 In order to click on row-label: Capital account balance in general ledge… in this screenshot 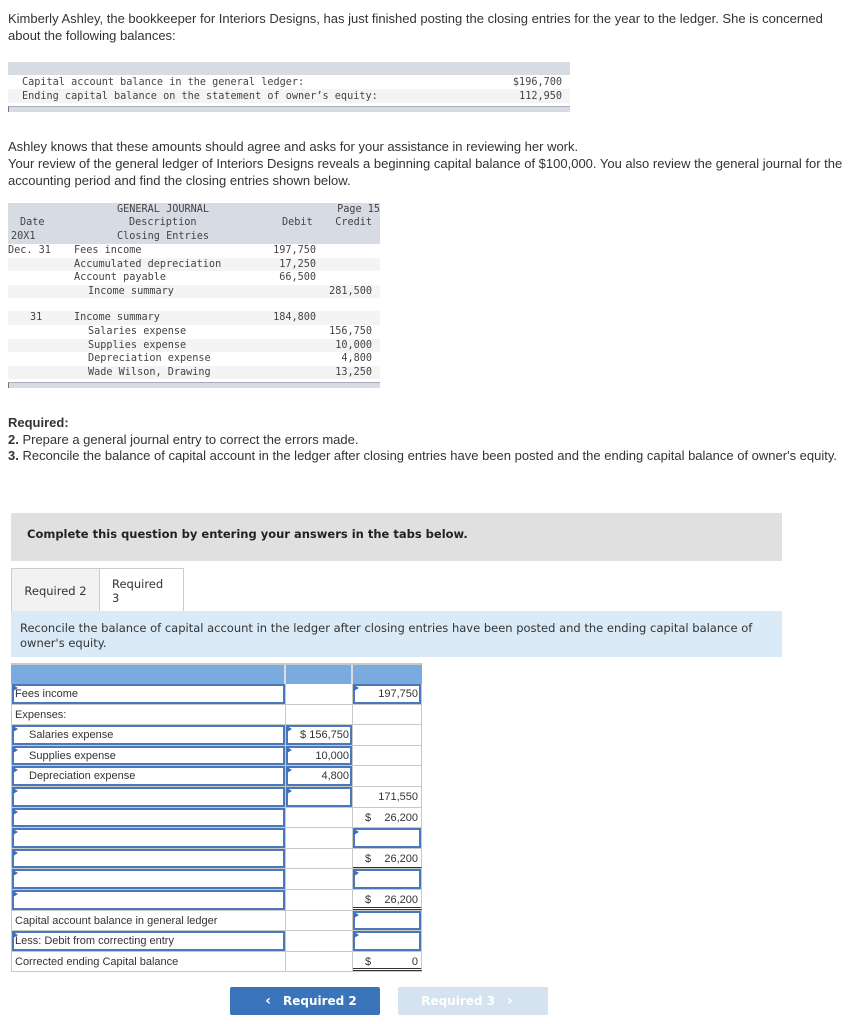, I will do `click(116, 920)`.